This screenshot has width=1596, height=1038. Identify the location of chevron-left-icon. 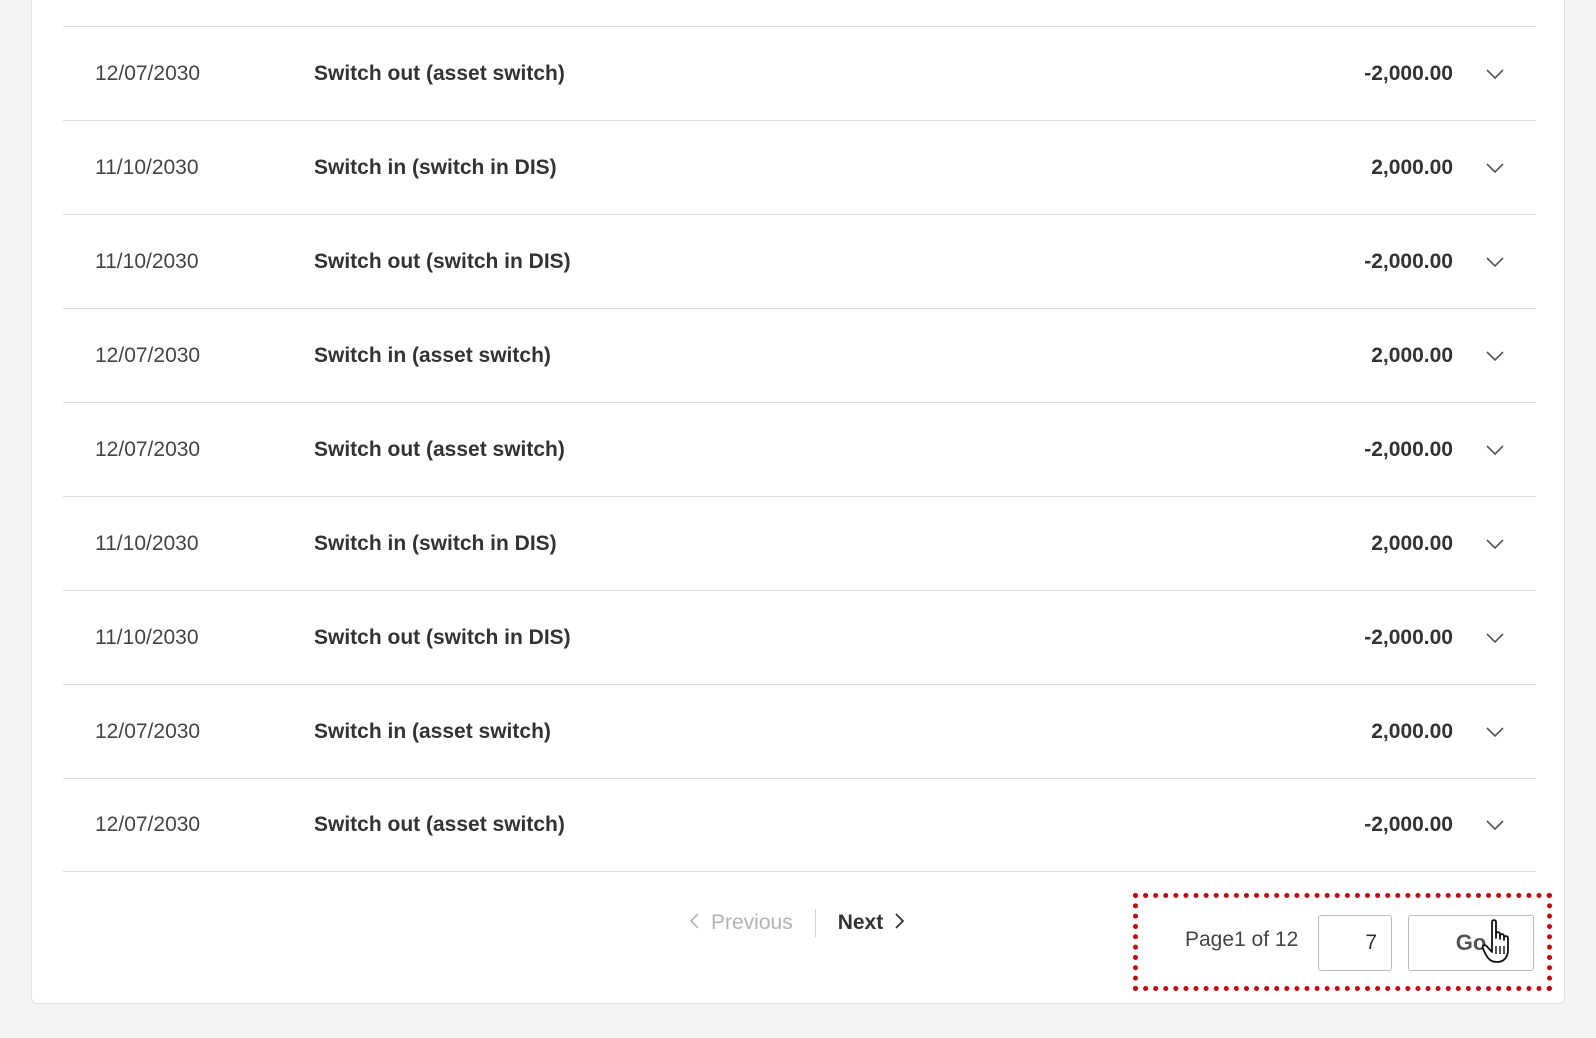
(694, 923).